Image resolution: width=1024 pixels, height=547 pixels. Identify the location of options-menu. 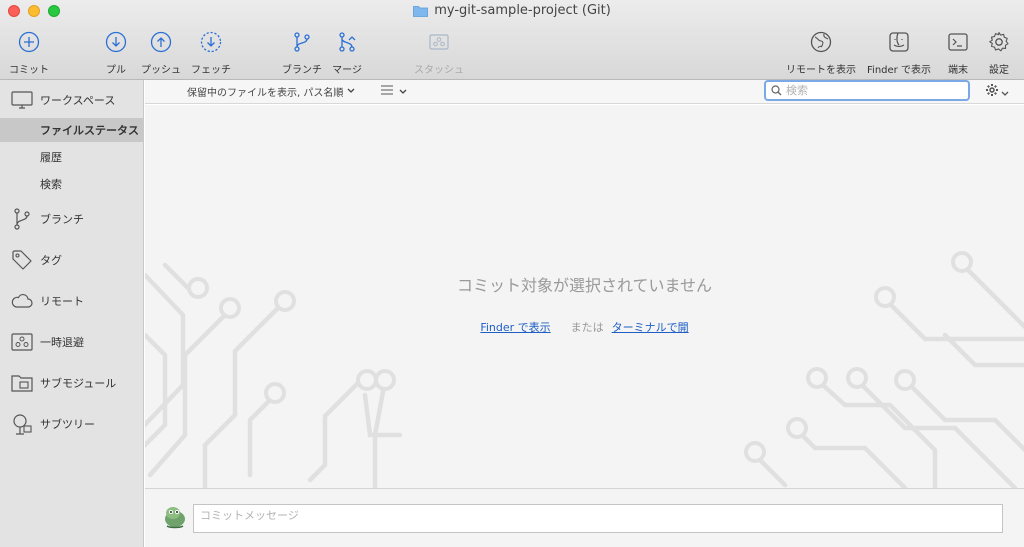
(997, 91).